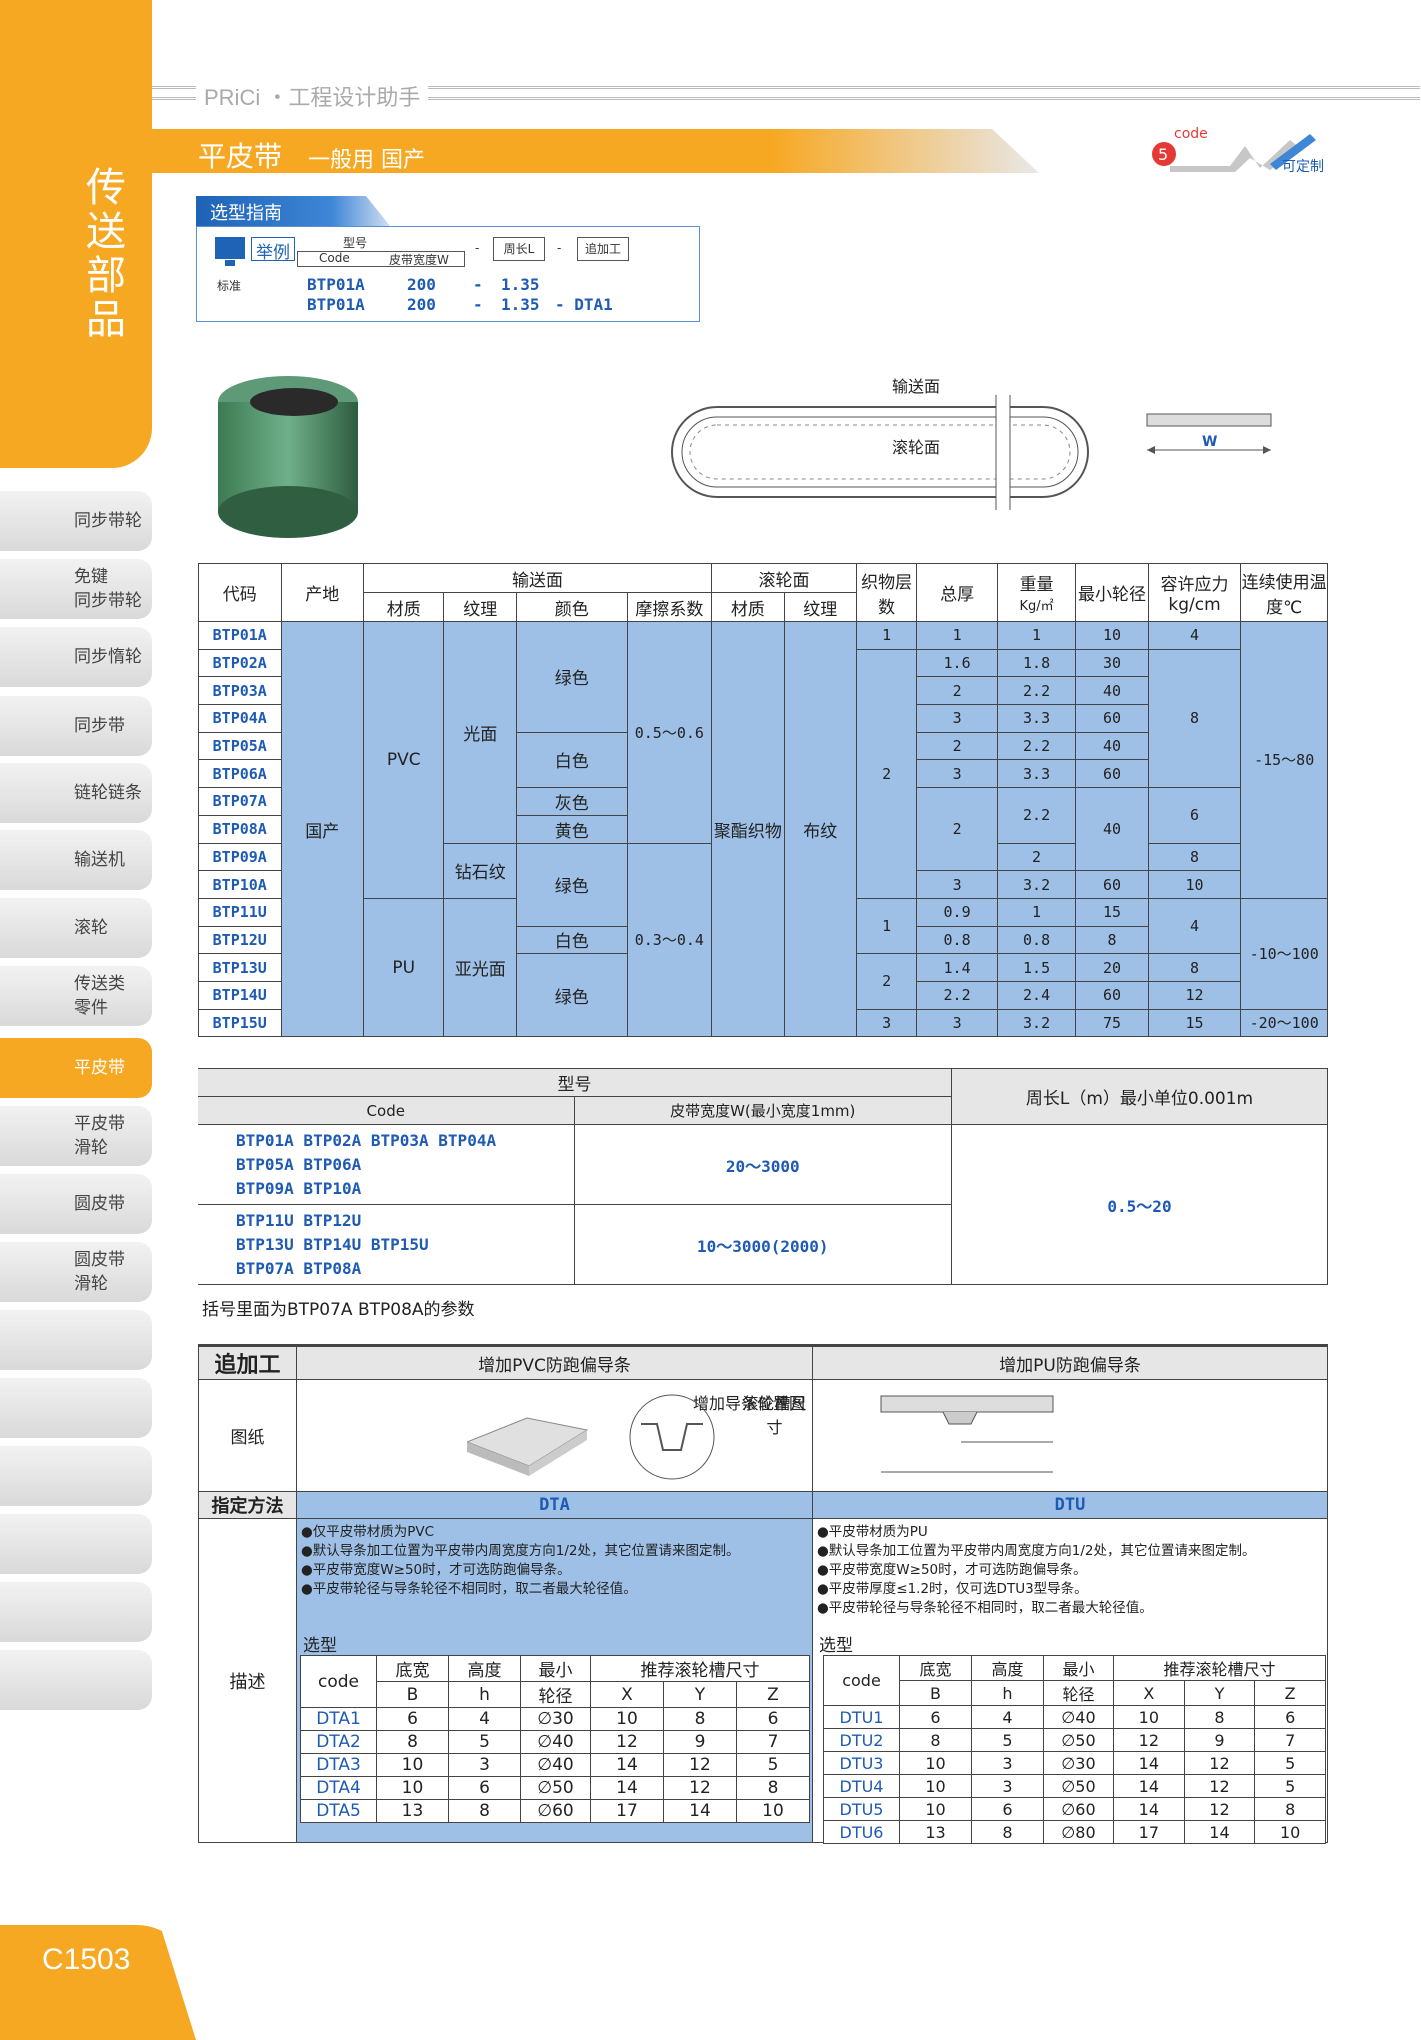  Describe the element at coordinates (76, 521) in the screenshot. I see `sidebar-item: 同步带轮` at that location.